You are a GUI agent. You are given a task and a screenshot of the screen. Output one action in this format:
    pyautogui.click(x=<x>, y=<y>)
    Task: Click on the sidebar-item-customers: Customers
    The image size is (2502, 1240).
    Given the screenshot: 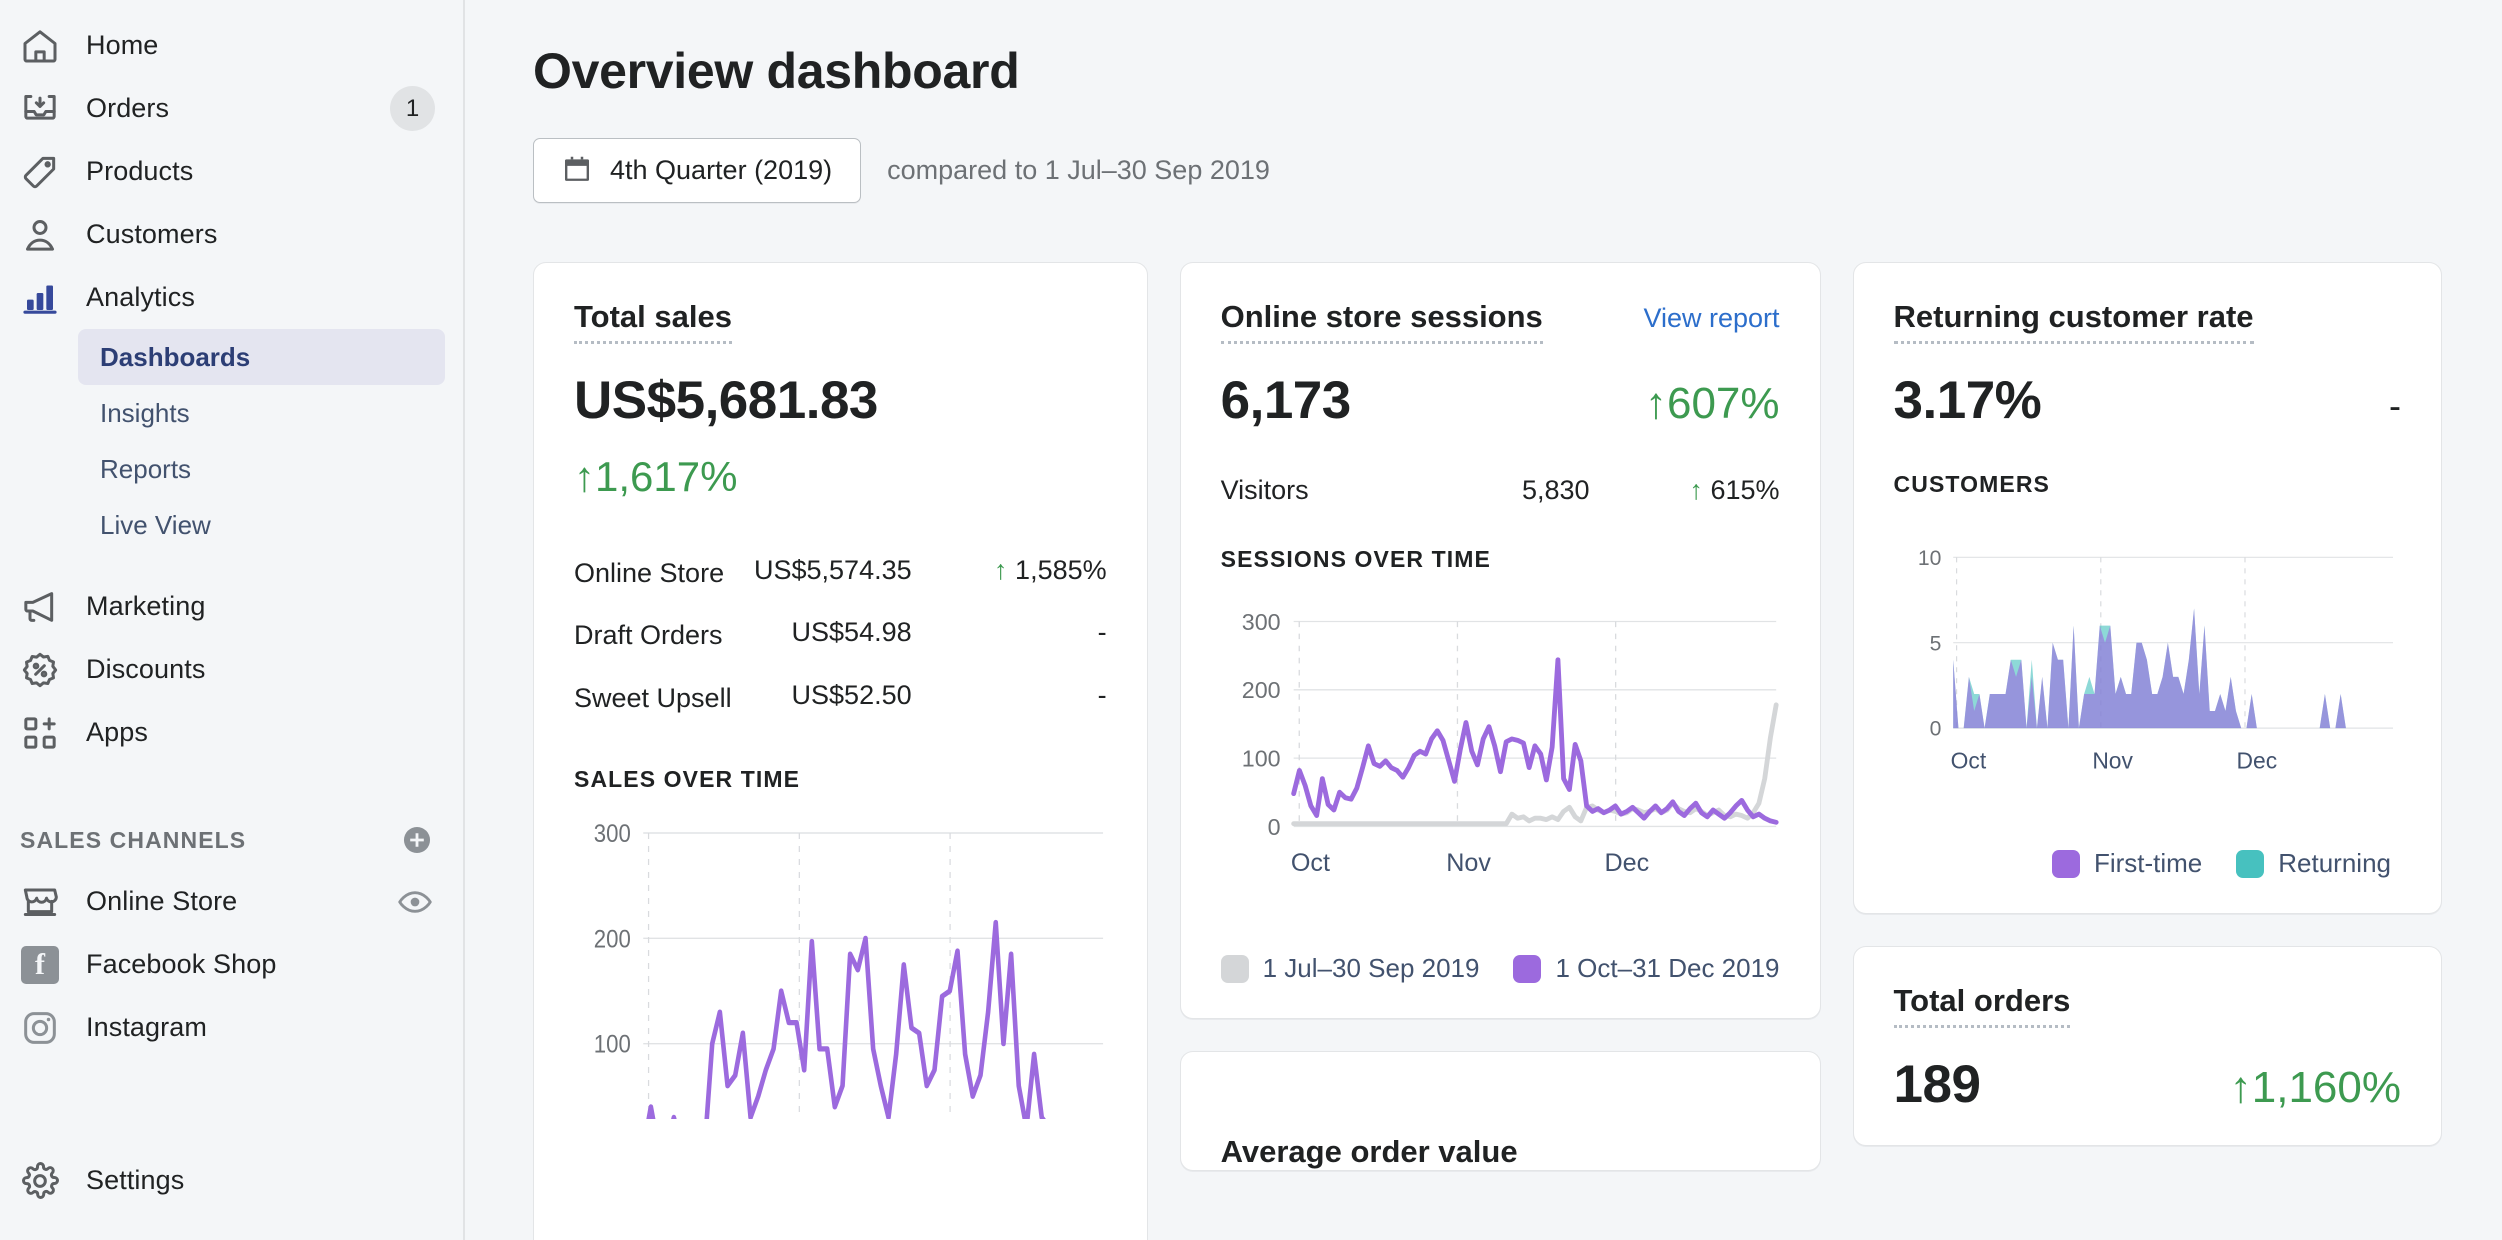 What is the action you would take?
    pyautogui.click(x=231, y=234)
    